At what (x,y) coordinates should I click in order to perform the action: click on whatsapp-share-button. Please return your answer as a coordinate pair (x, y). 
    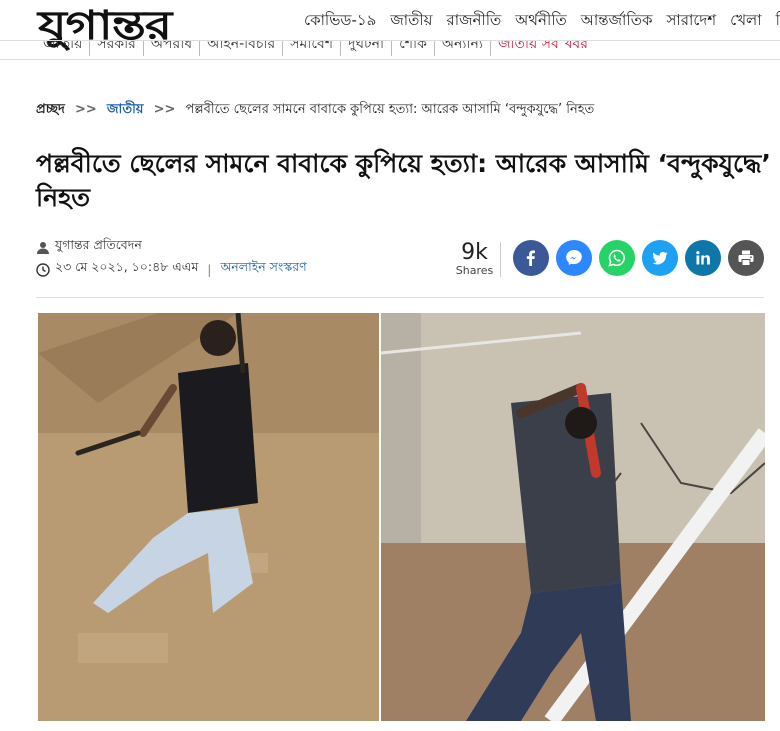
    Looking at the image, I should click on (617, 258).